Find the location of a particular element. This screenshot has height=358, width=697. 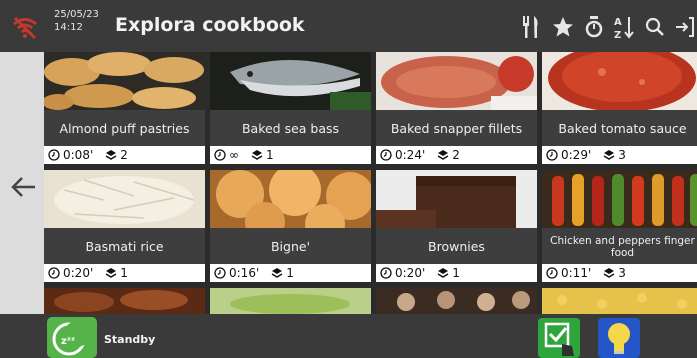

time-text: 14:12 is located at coordinates (68, 27).